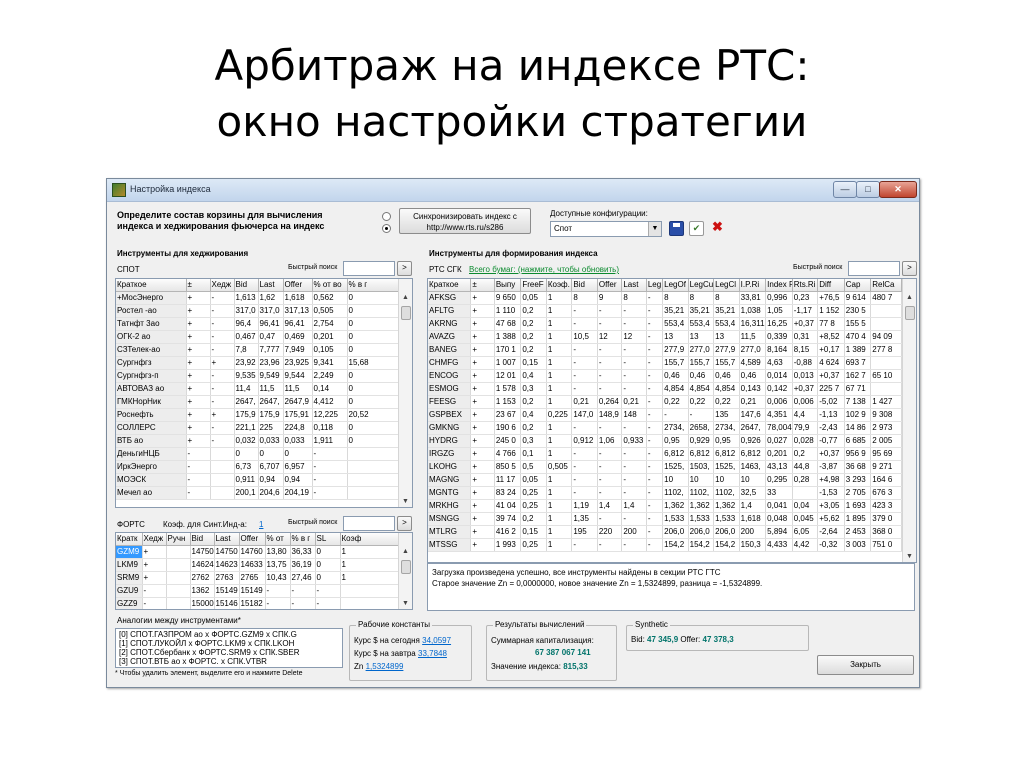 The width and height of the screenshot is (1024, 768). What do you see at coordinates (298, 415) in the screenshot?
I see `table-cell: 175,91` at bounding box center [298, 415].